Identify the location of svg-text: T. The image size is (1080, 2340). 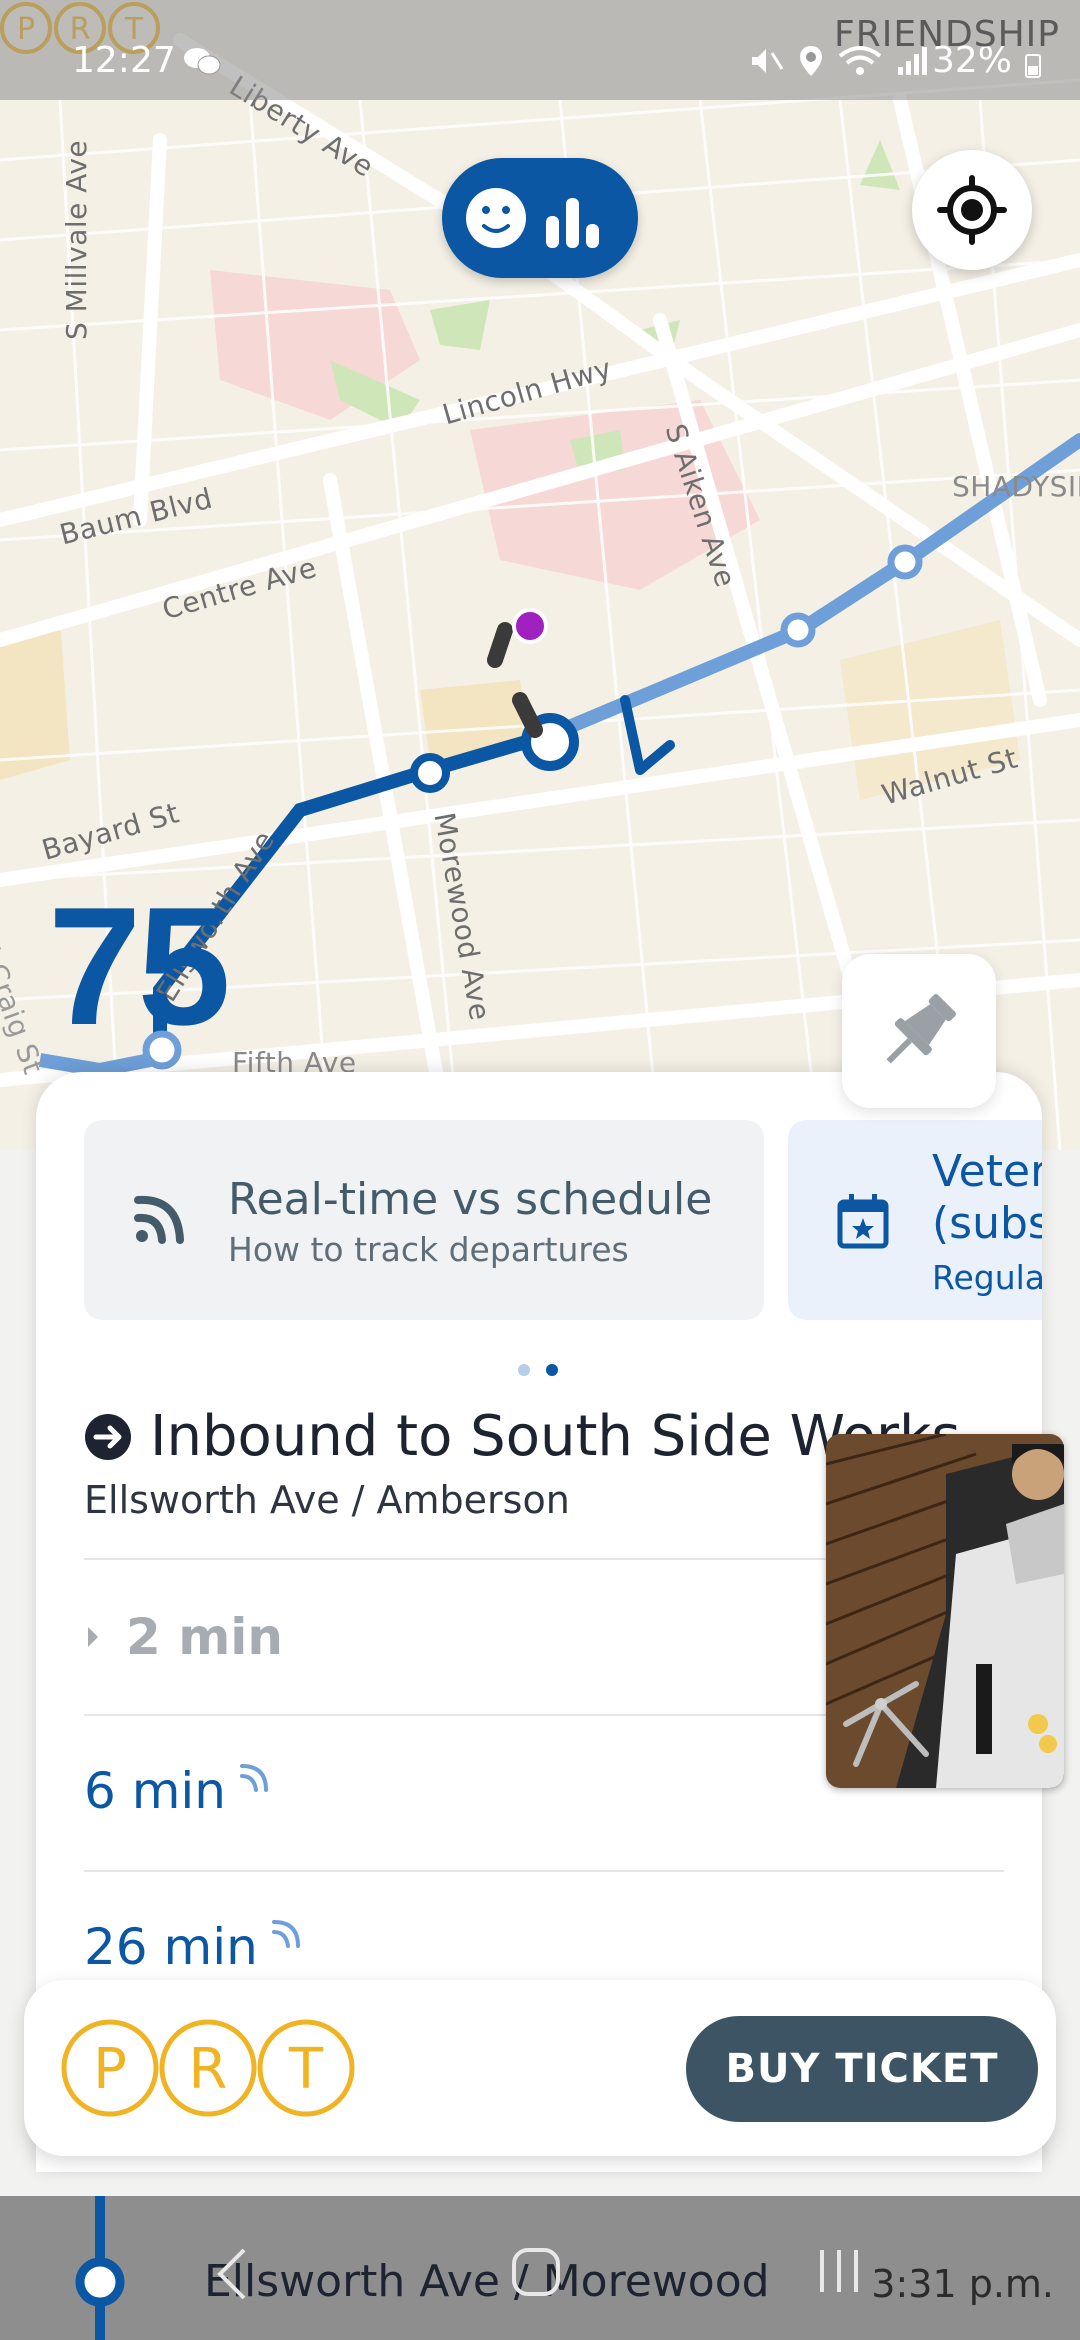
(306, 2069).